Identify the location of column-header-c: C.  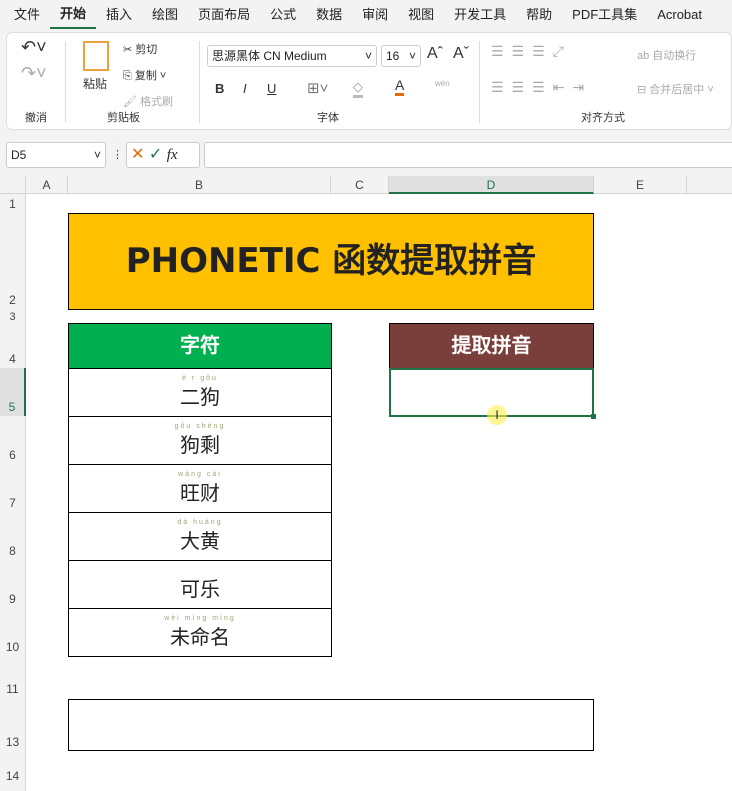
(360, 185).